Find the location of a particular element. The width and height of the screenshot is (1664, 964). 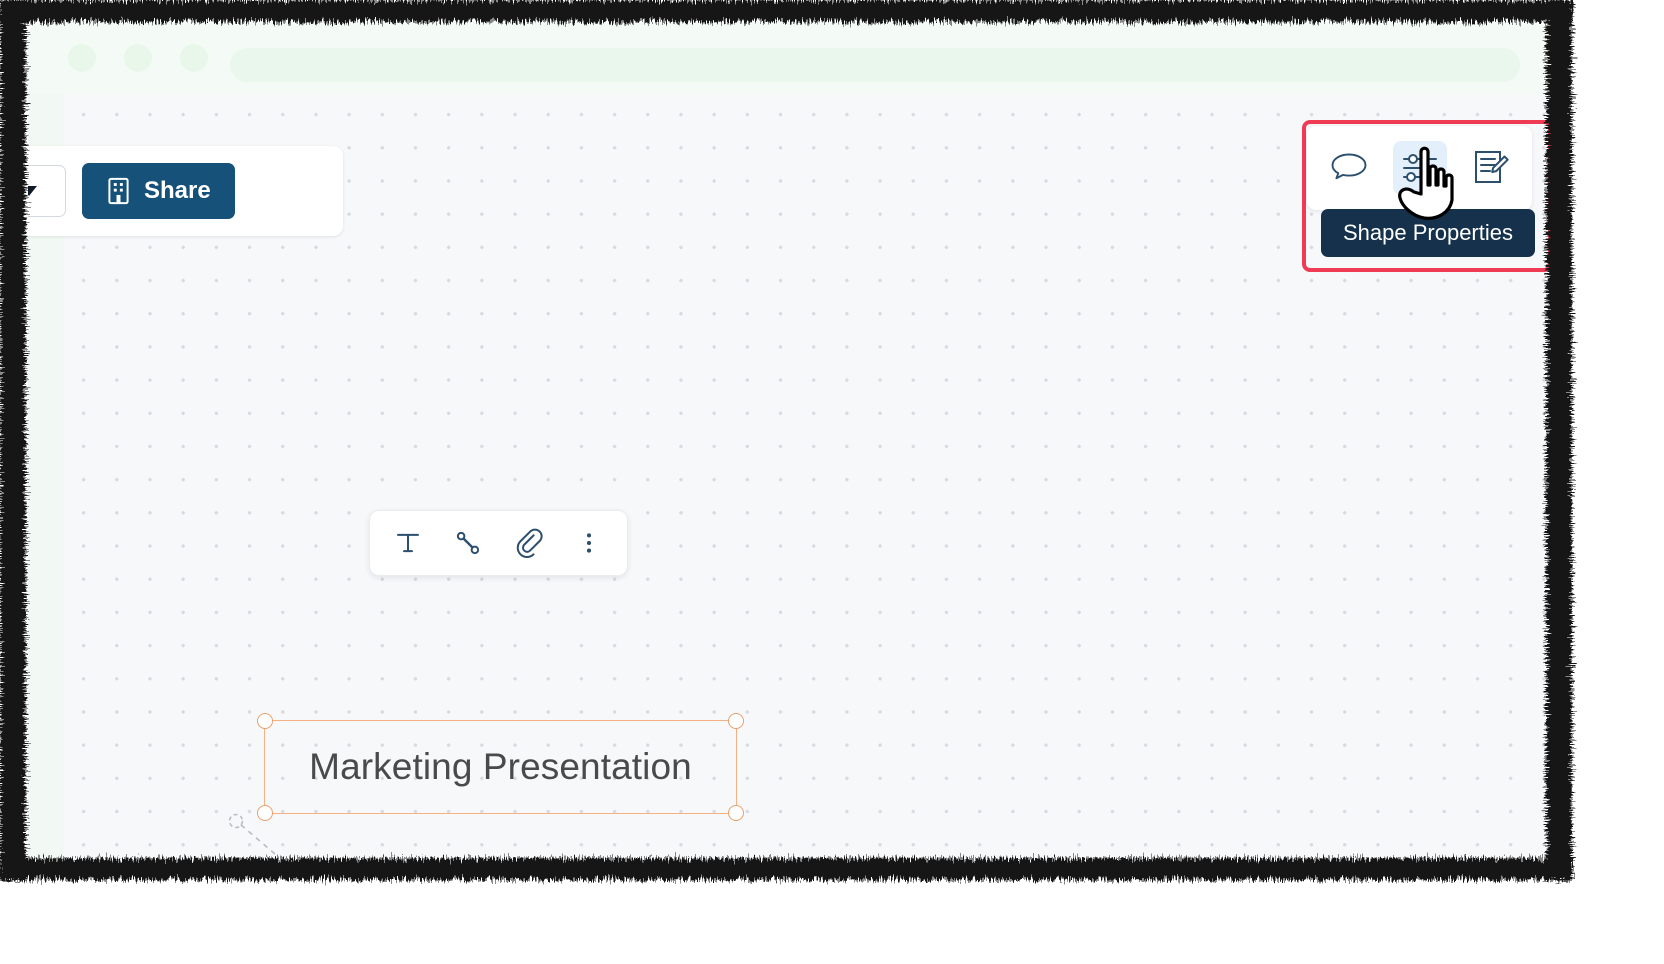

attach-link-button is located at coordinates (529, 543).